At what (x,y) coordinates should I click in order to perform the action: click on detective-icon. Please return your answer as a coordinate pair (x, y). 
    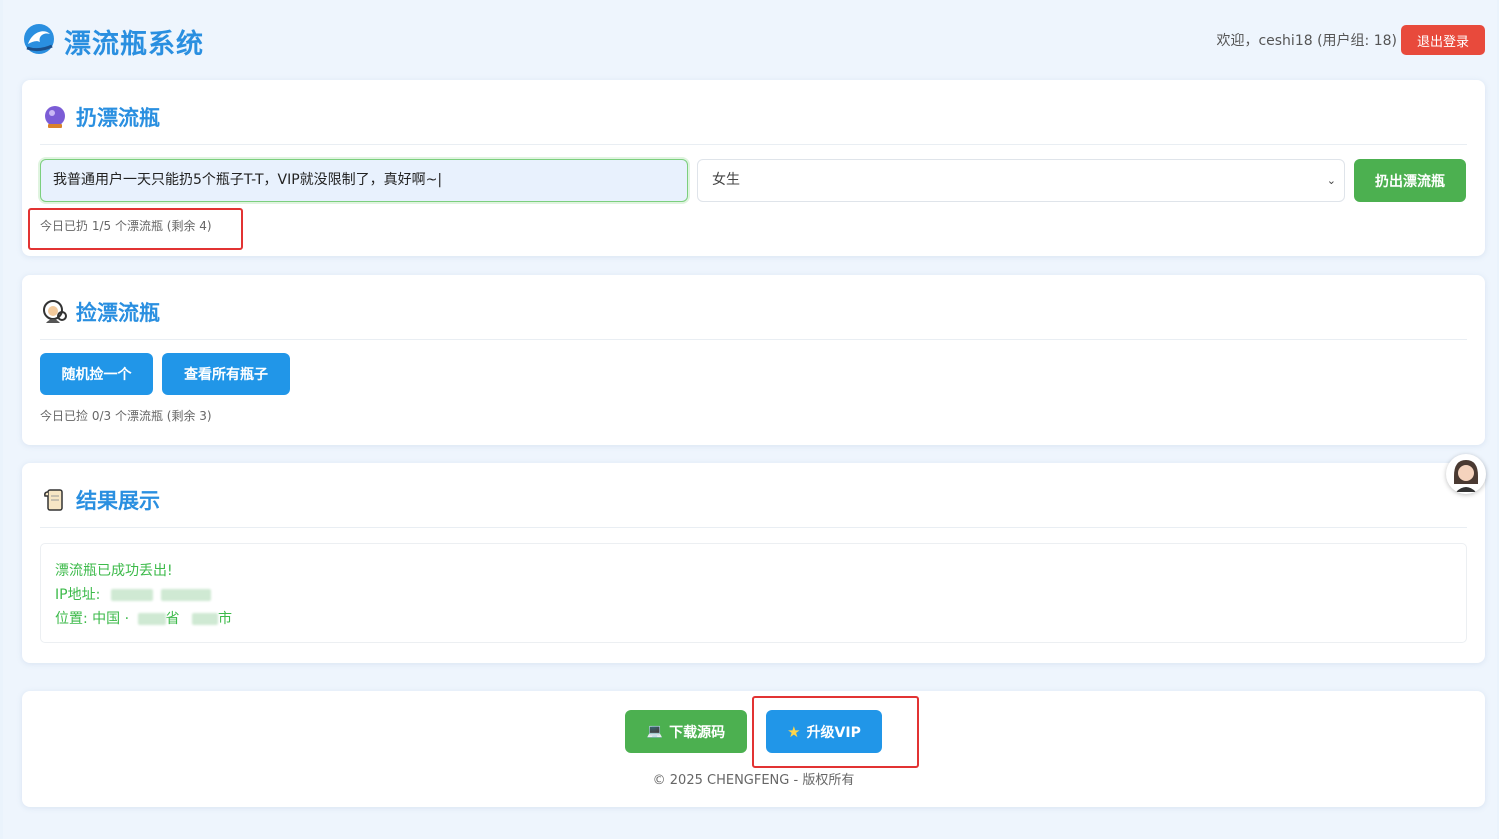
    Looking at the image, I should click on (55, 311).